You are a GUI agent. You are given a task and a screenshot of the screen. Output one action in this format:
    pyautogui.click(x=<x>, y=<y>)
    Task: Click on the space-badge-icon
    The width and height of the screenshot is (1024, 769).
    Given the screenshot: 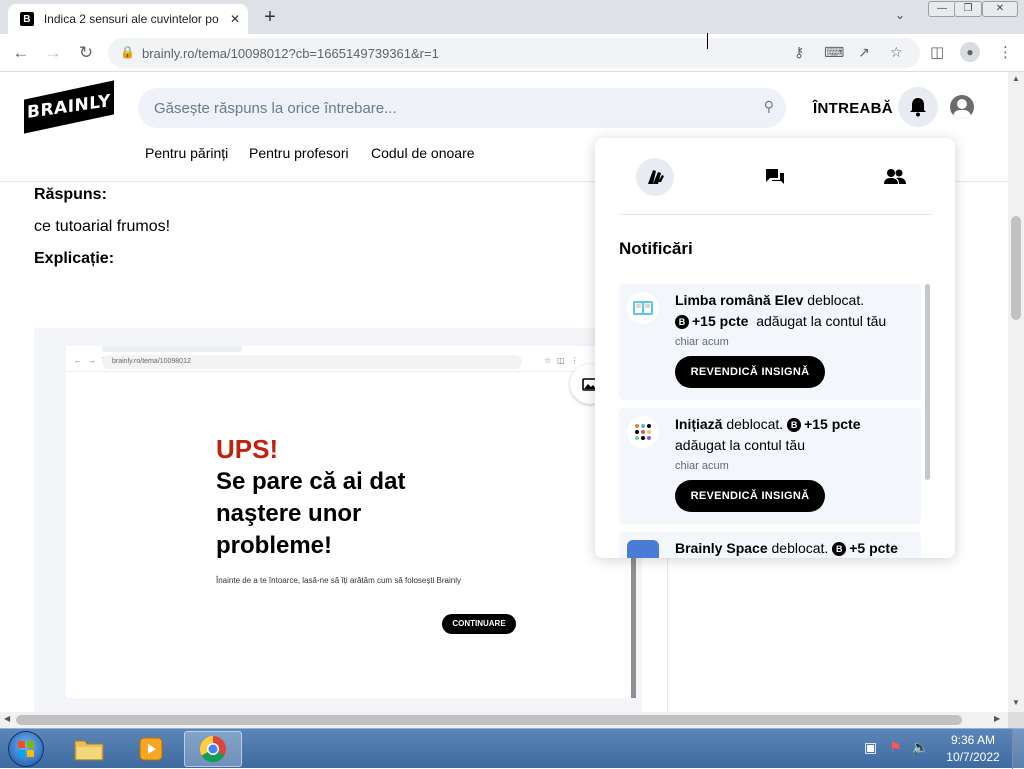 What is the action you would take?
    pyautogui.click(x=643, y=549)
    